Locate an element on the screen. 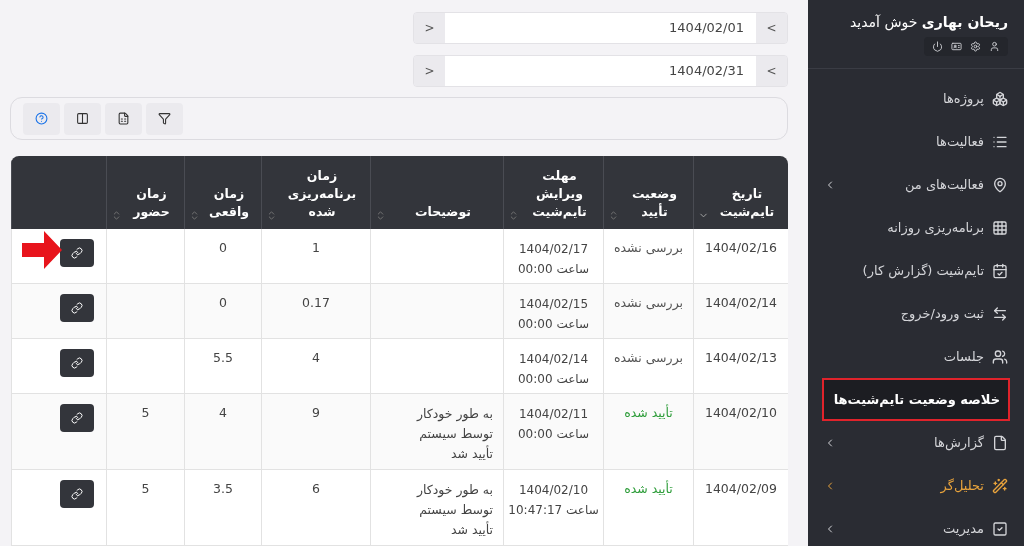 The height and width of the screenshot is (546, 1024). sidebar-item: مدیریت is located at coordinates (916, 526).